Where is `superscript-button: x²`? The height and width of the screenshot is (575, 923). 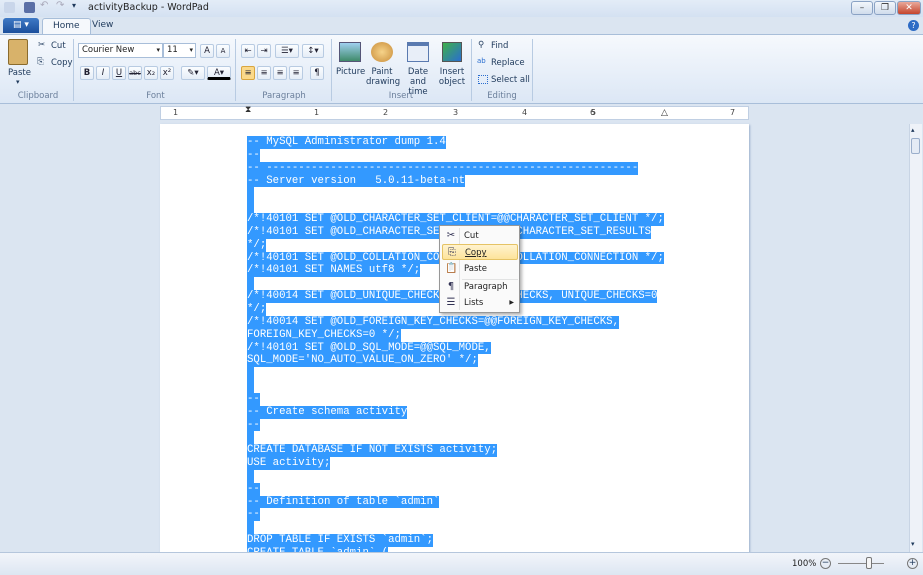 superscript-button: x² is located at coordinates (167, 73).